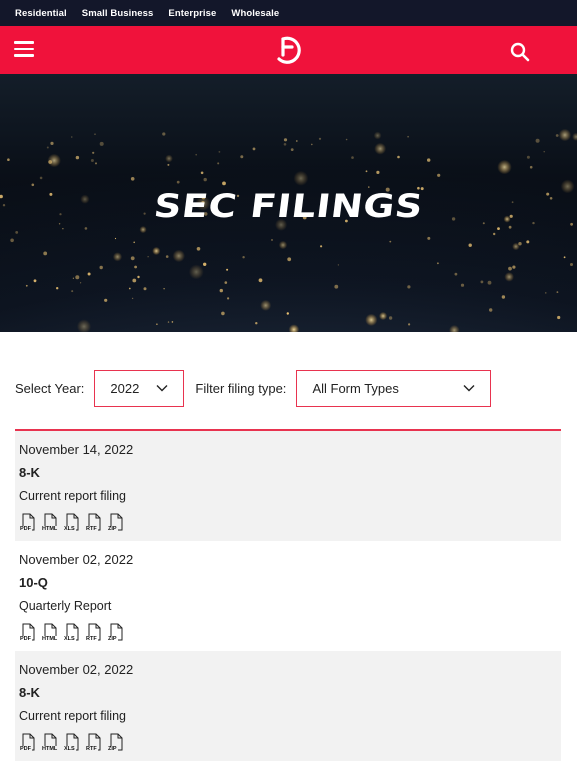  Describe the element at coordinates (290, 583) in the screenshot. I see `filing-form-type: 10-Q` at that location.